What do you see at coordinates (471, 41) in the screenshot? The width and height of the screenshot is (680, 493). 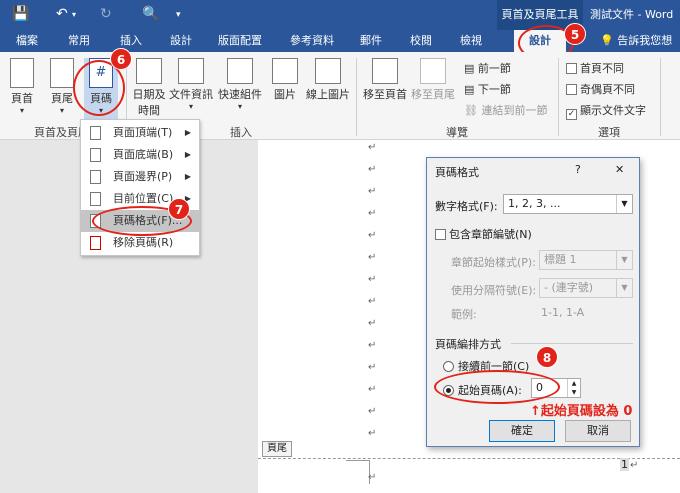 I see `tab-view: 檢視` at bounding box center [471, 41].